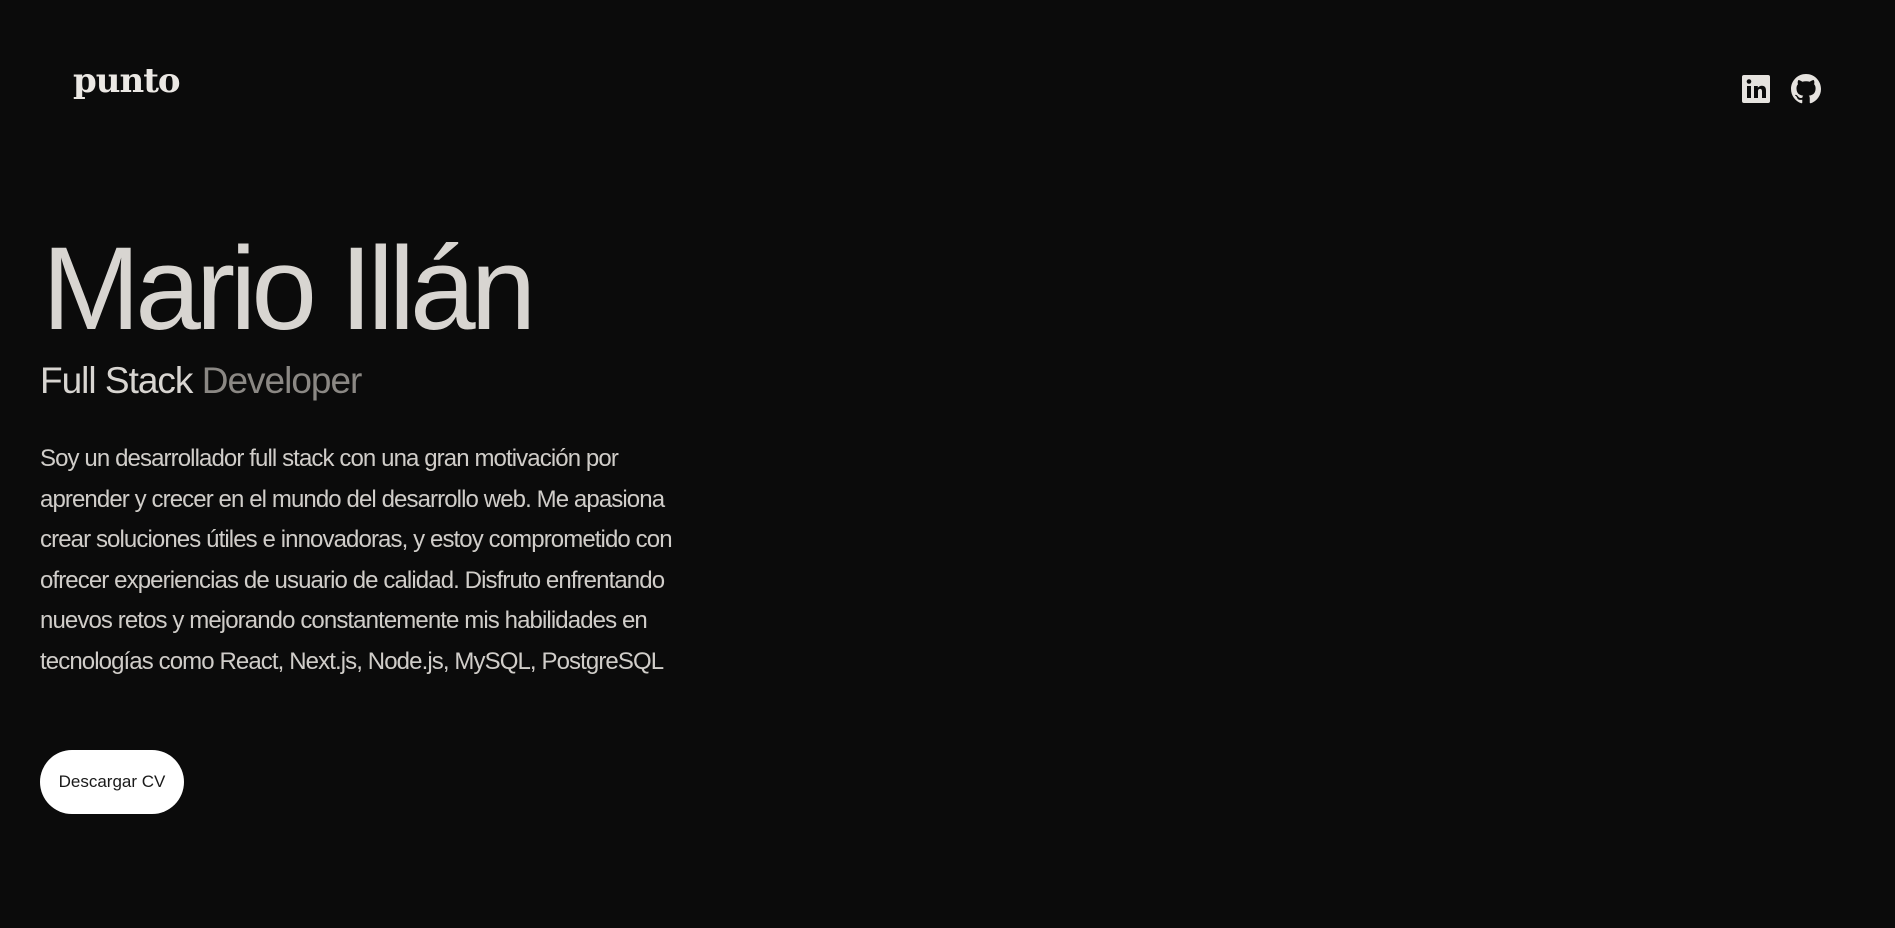 This screenshot has height=928, width=1895. What do you see at coordinates (1781, 89) in the screenshot?
I see `social-links` at bounding box center [1781, 89].